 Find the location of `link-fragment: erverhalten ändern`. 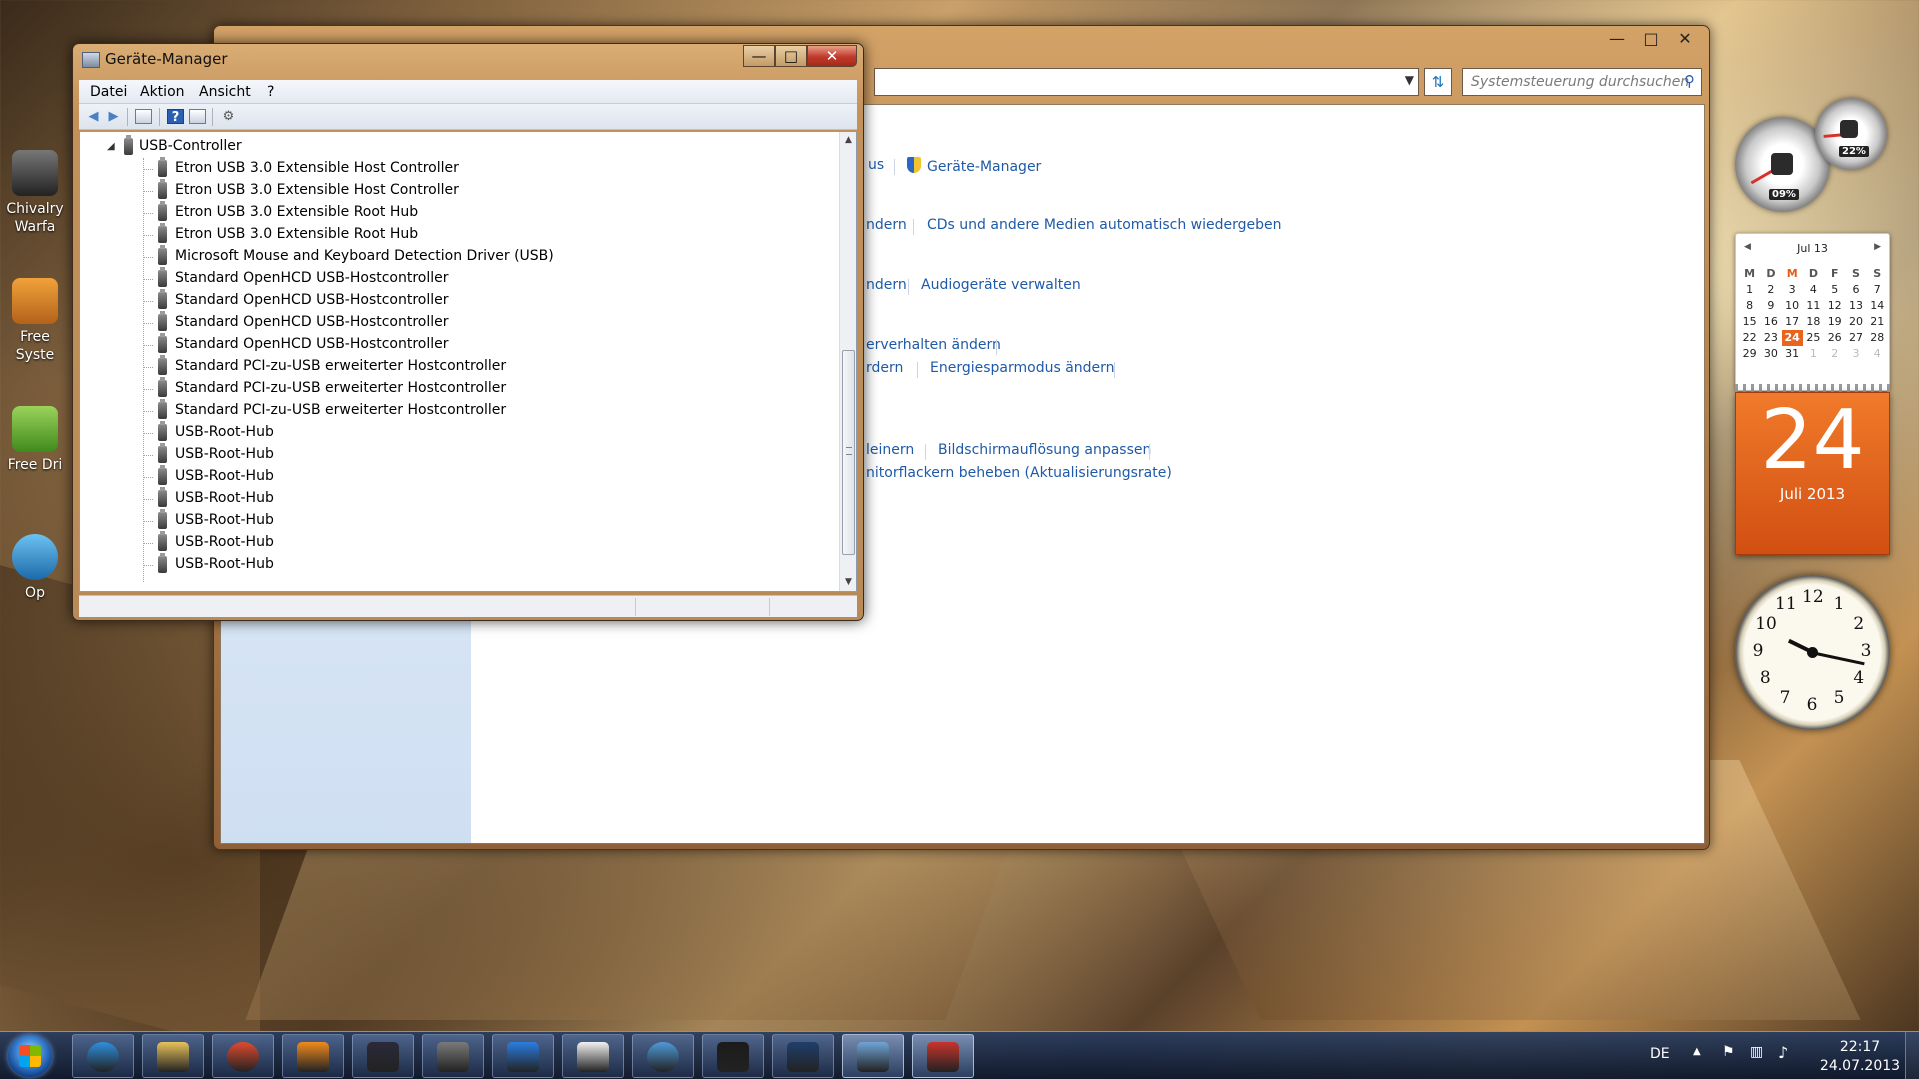

link-fragment: erverhalten ändern is located at coordinates (933, 345).